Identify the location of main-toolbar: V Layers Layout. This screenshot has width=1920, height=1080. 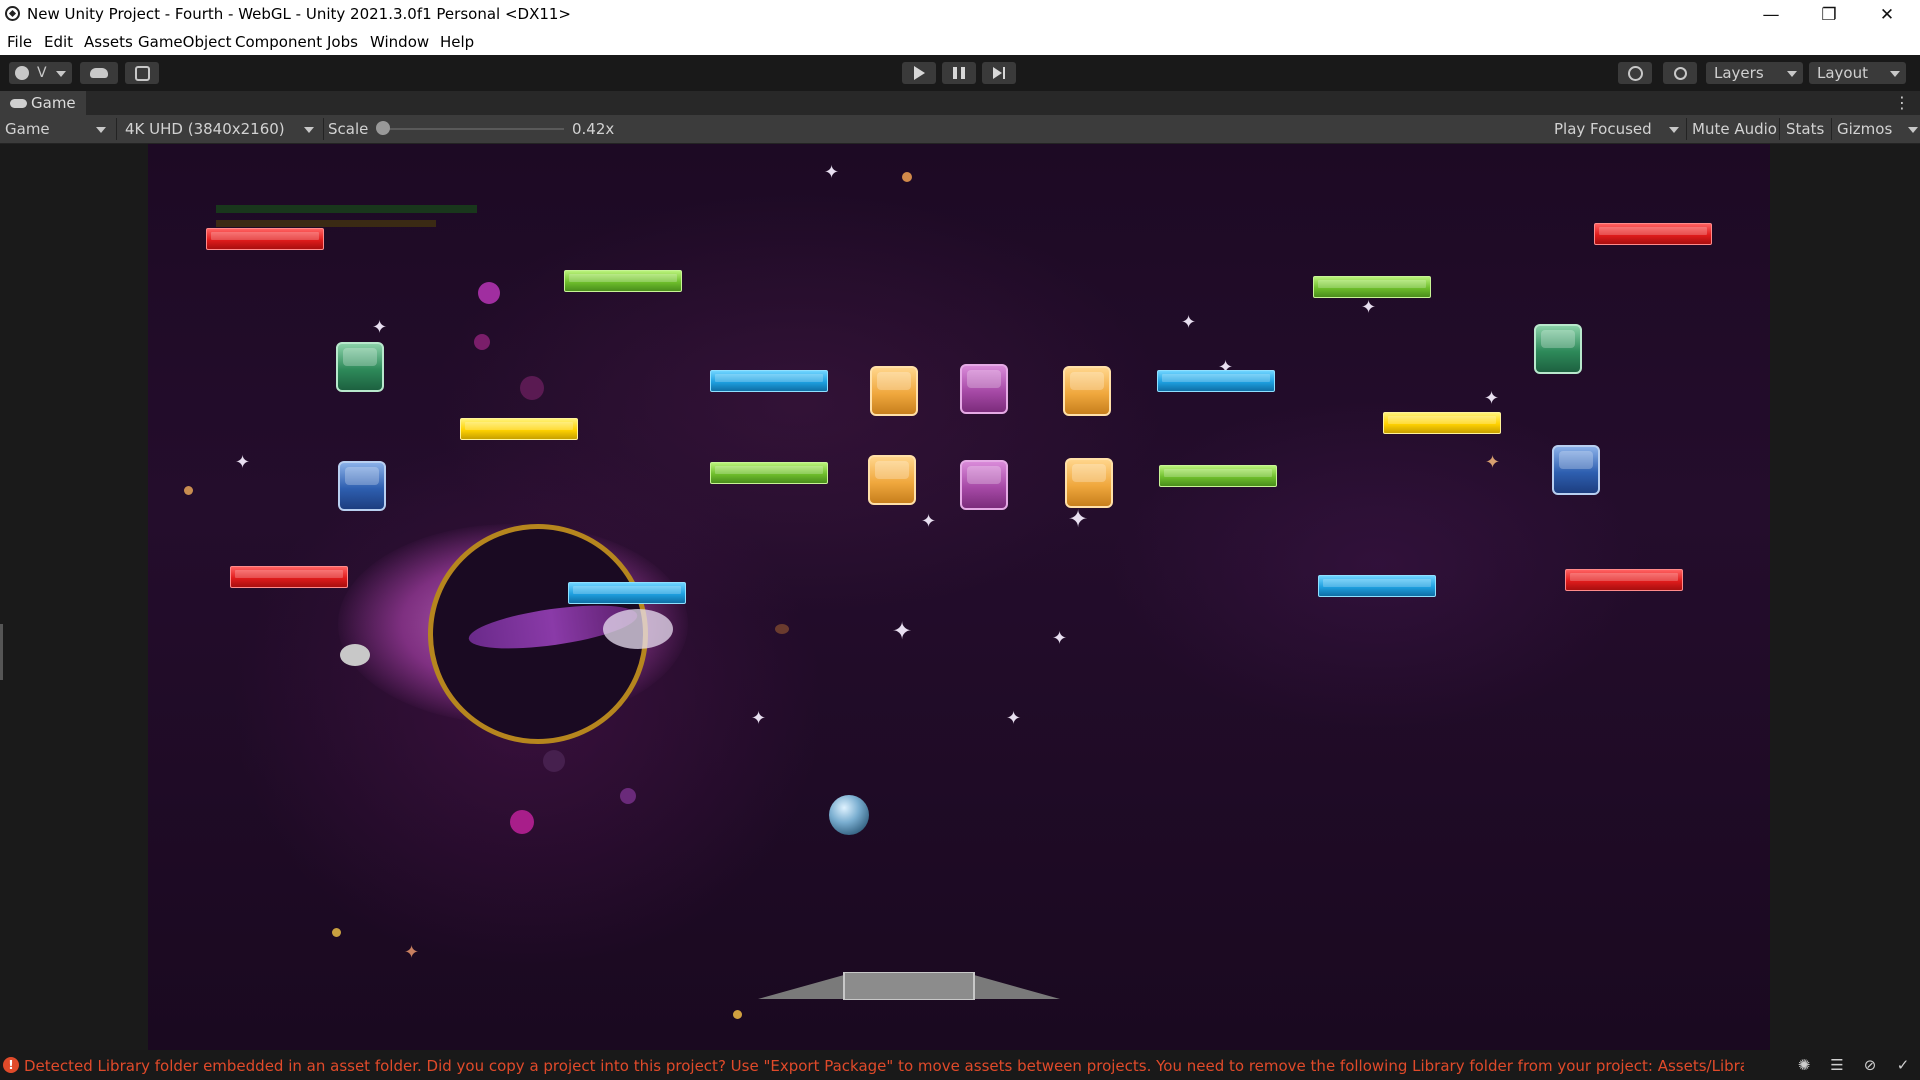
(960, 73).